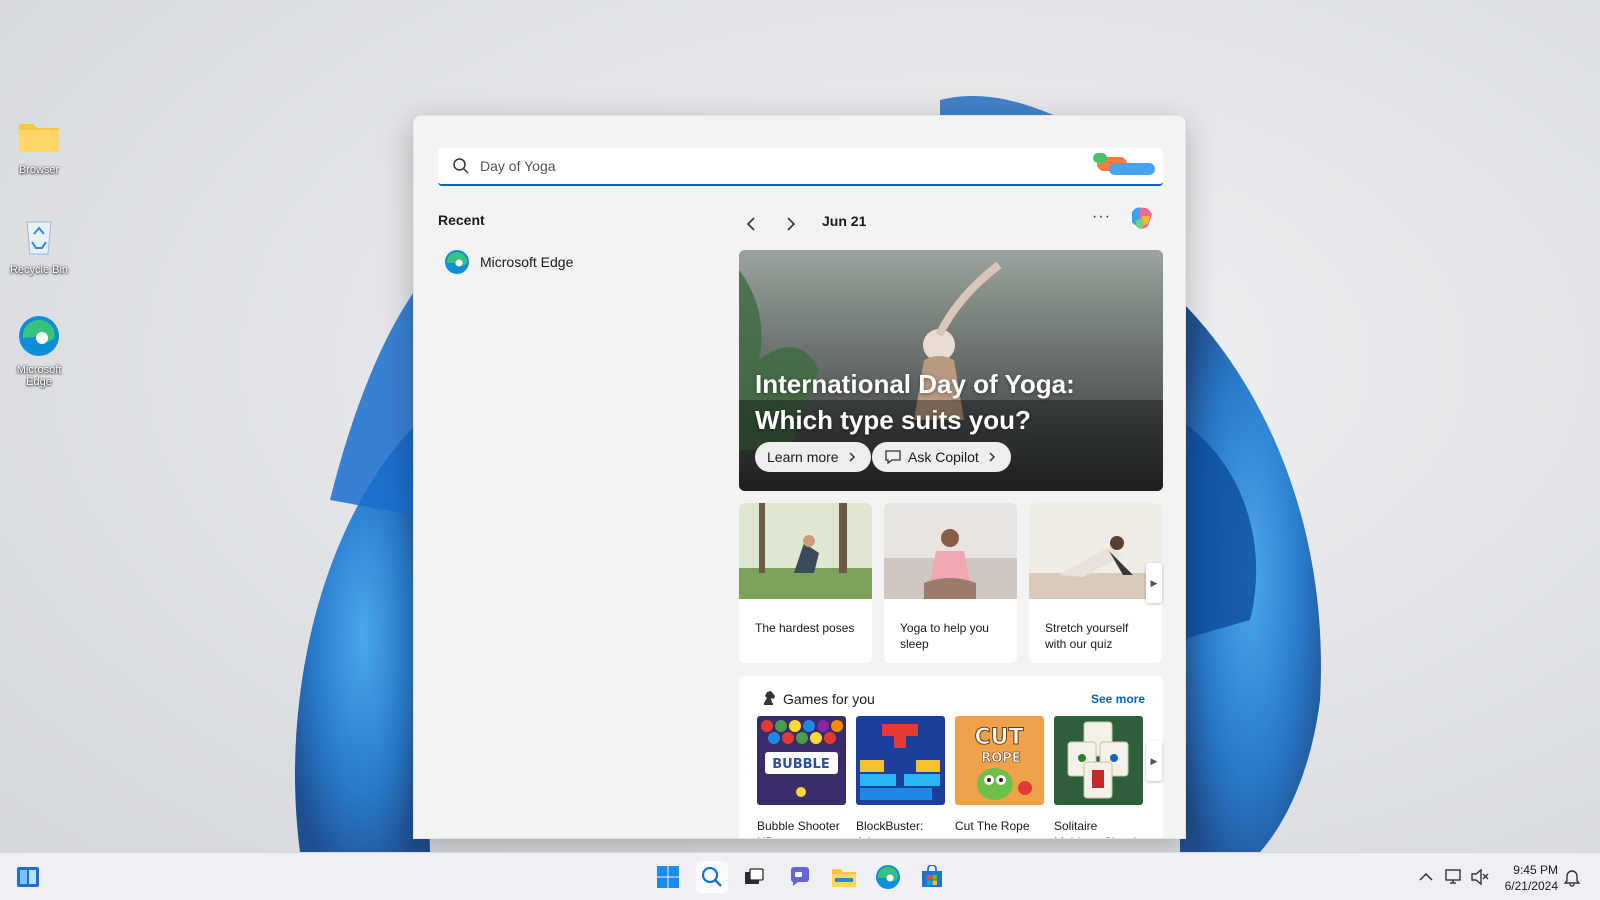 The width and height of the screenshot is (1600, 900). I want to click on chat-bubble-icon, so click(893, 457).